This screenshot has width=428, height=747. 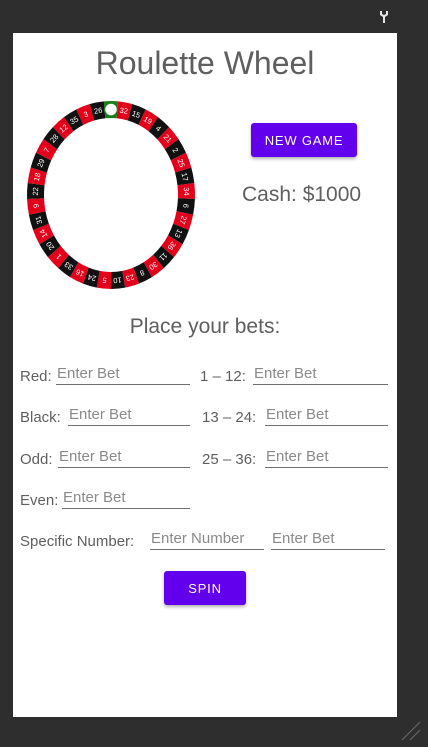 What do you see at coordinates (186, 191) in the screenshot?
I see `wheel-number-label: 34` at bounding box center [186, 191].